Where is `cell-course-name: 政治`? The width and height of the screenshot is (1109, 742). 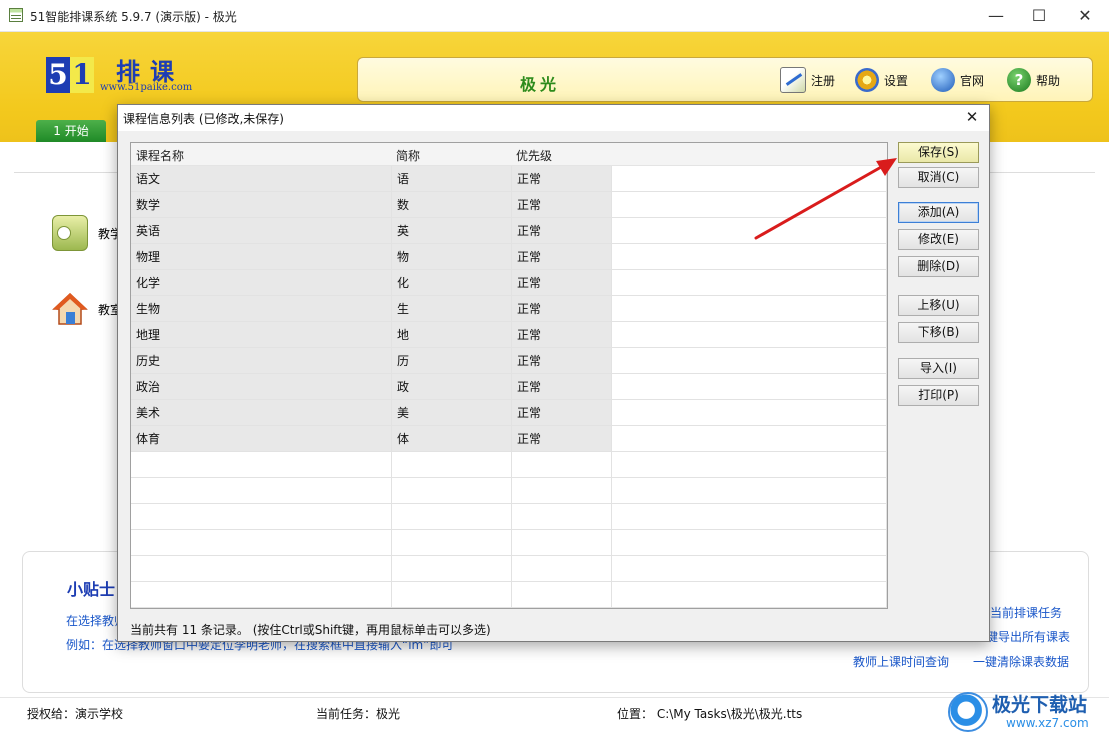 cell-course-name: 政治 is located at coordinates (261, 387).